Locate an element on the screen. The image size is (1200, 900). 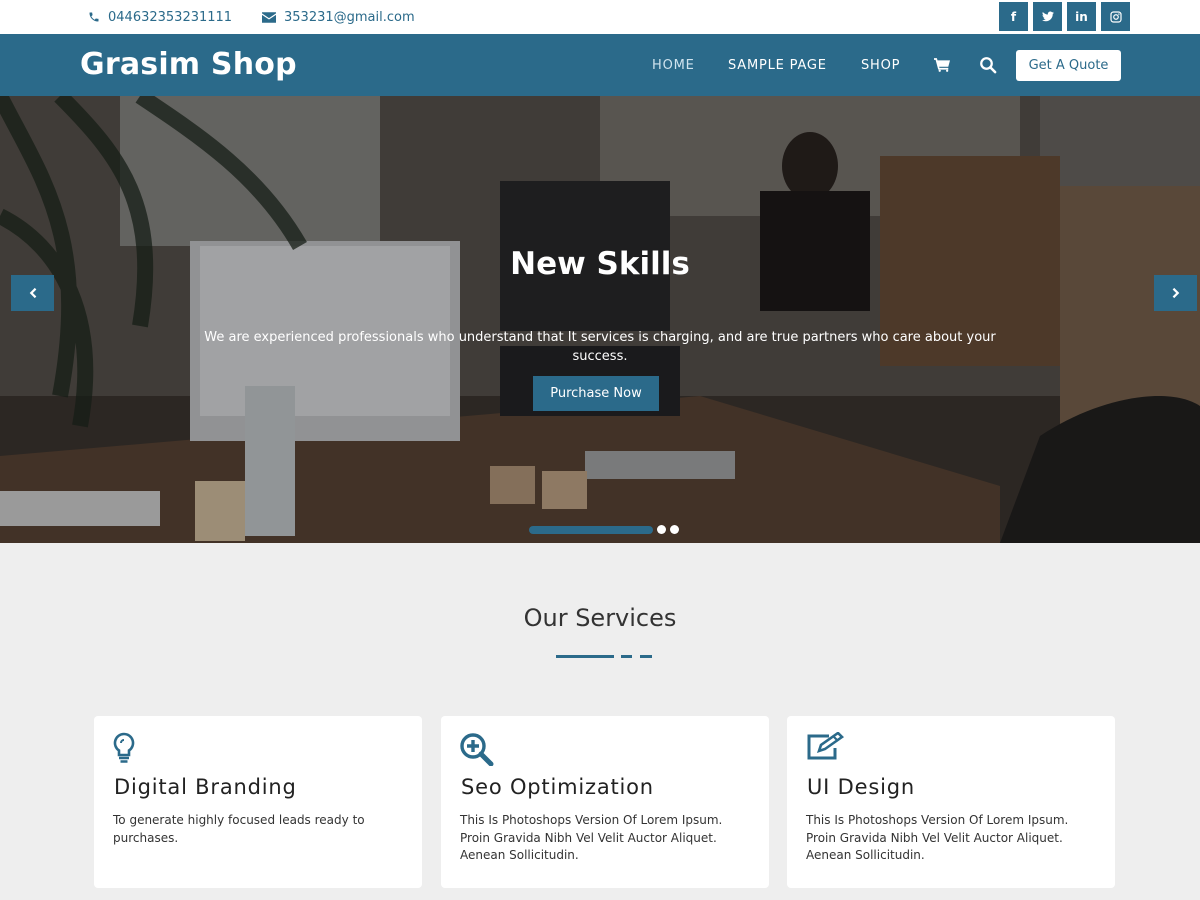
nav-shop: SHOP is located at coordinates (880, 65).